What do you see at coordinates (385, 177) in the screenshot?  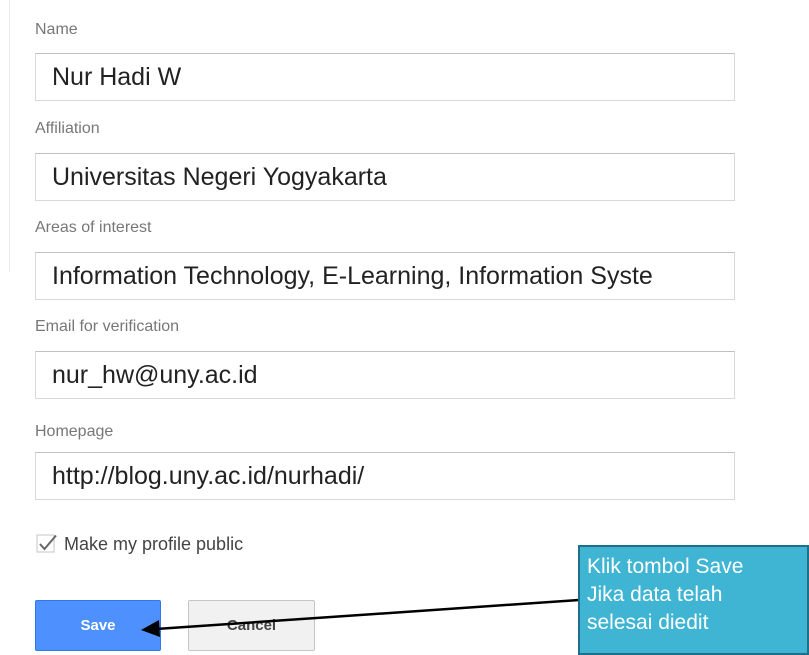 I see `affiliation-input: Universitas Negeri Yogyakarta` at bounding box center [385, 177].